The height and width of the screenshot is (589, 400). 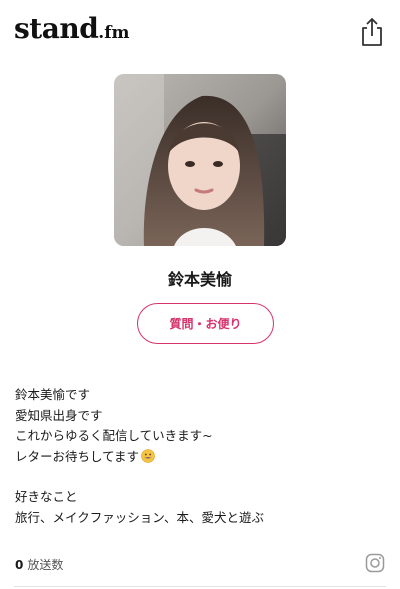 I want to click on likes-text: 旅行、メイクファッション、本、愛犬と遊ぶ, so click(x=140, y=517).